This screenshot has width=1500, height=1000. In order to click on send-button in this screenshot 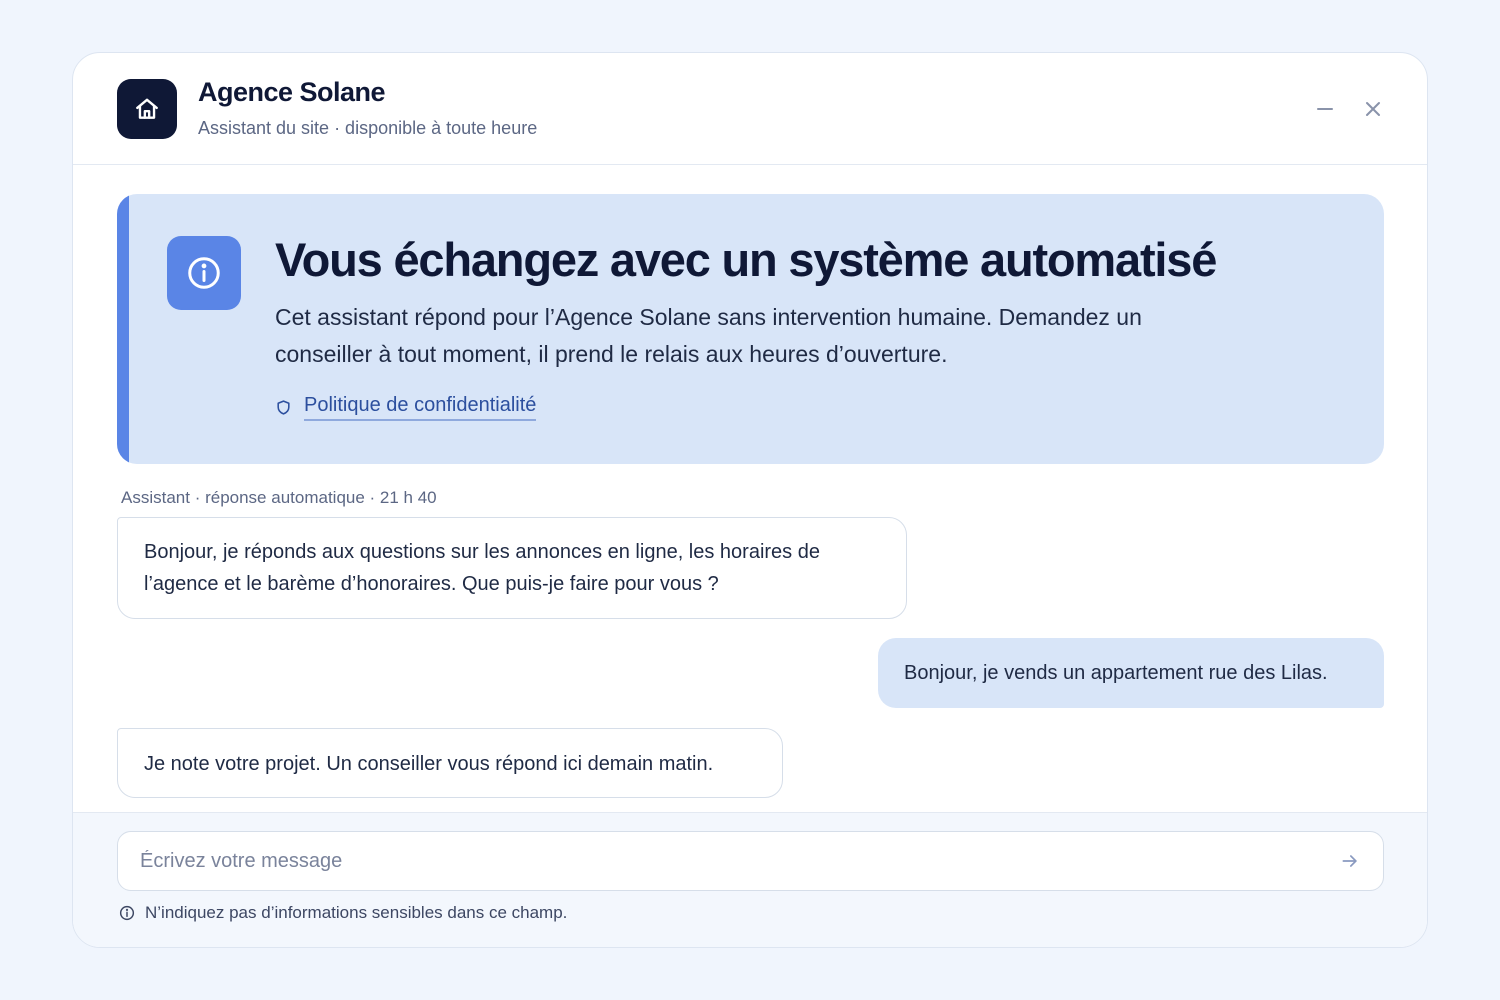, I will do `click(1350, 861)`.